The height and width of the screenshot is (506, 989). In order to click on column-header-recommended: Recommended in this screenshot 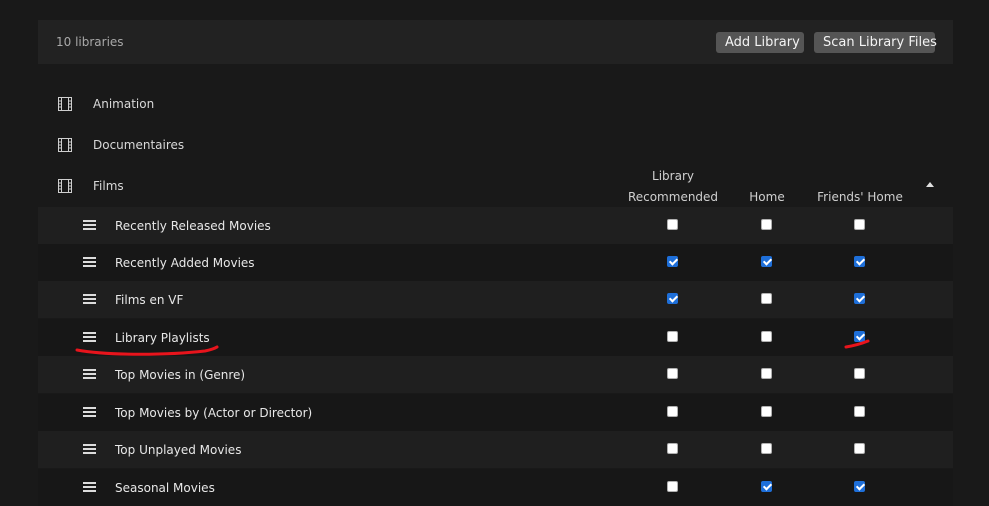, I will do `click(673, 197)`.